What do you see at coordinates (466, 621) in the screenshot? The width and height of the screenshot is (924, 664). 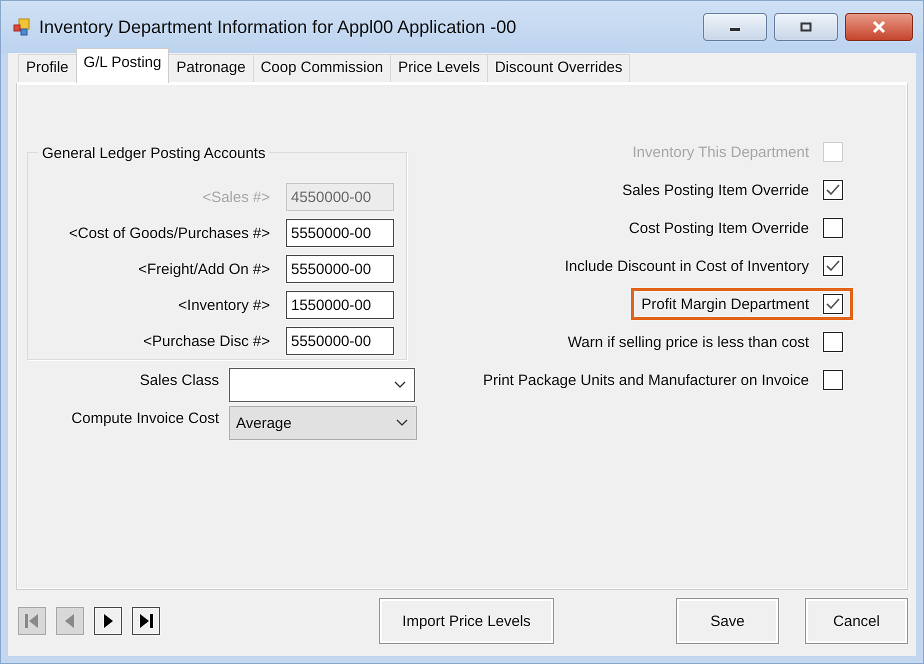 I see `import-button: Import Price Levels` at bounding box center [466, 621].